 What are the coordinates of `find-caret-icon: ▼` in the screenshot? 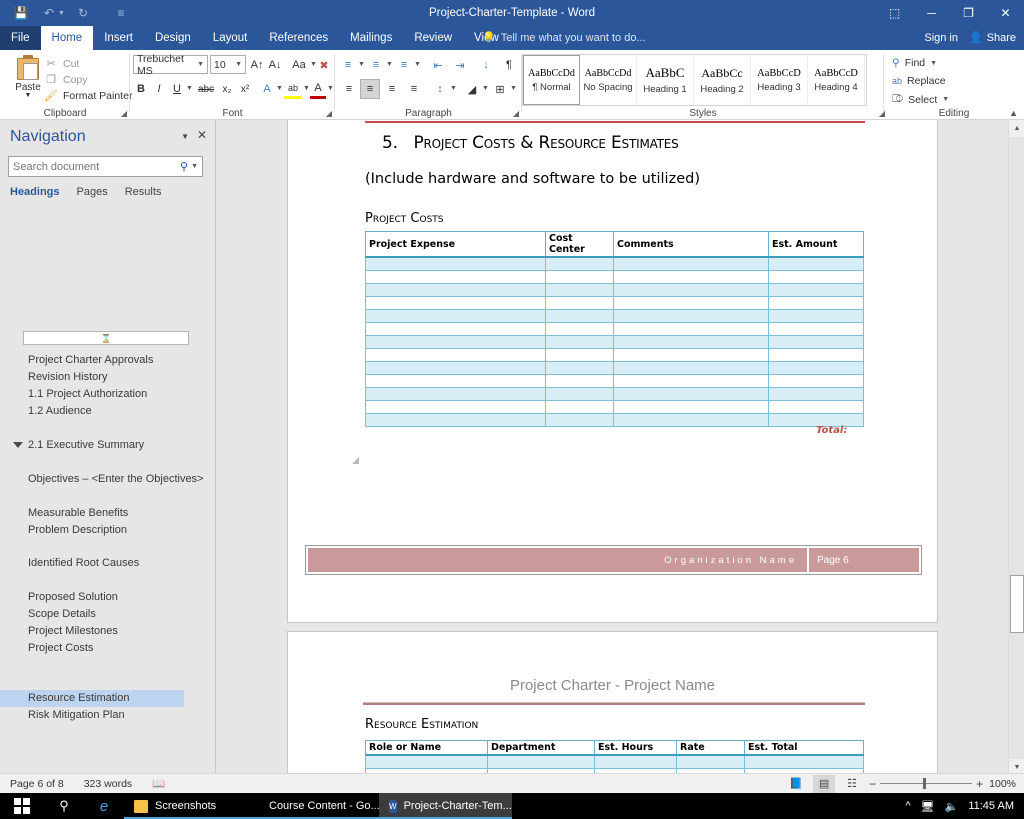 It's located at (933, 63).